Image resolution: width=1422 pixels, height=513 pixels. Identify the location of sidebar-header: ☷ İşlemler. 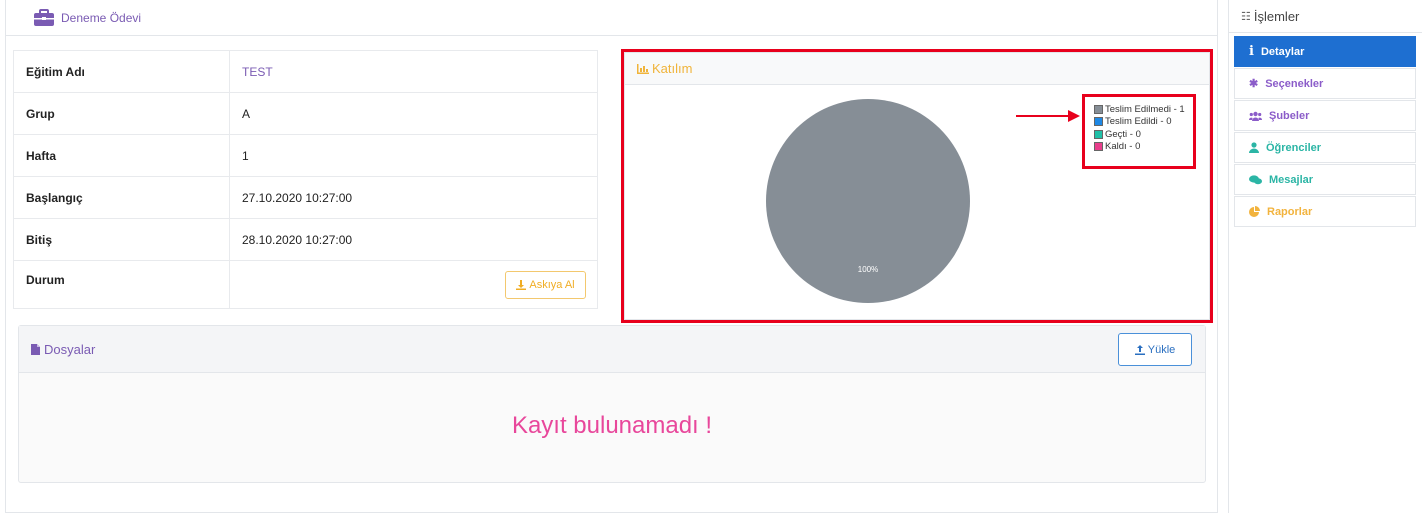
(1325, 16).